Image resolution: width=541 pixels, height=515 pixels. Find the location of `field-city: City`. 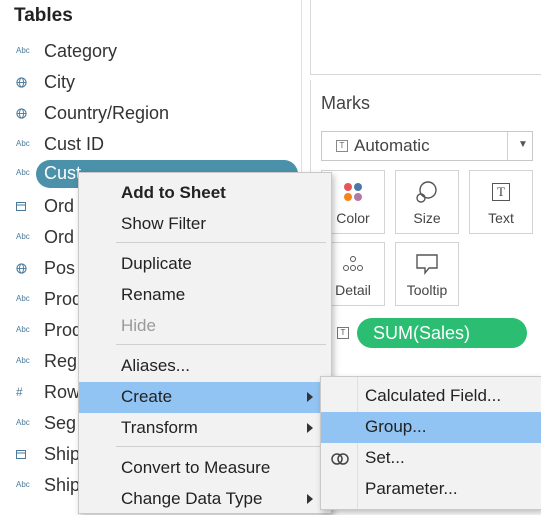

field-city: City is located at coordinates (150, 83).